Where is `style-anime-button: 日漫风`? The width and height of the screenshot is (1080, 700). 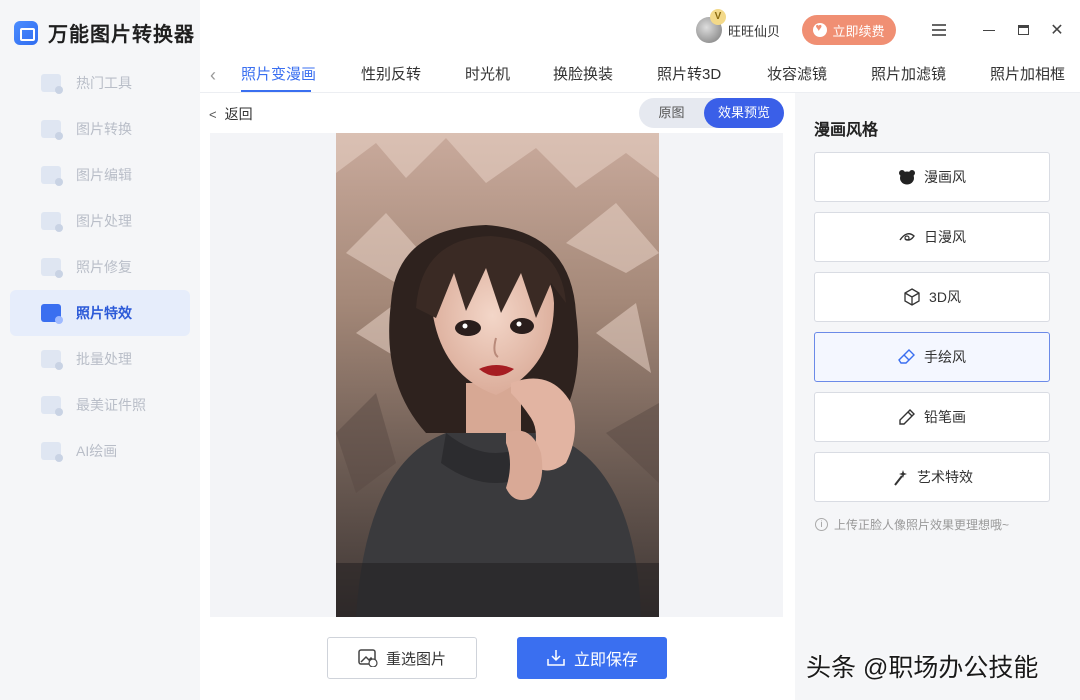
style-anime-button: 日漫风 is located at coordinates (932, 237).